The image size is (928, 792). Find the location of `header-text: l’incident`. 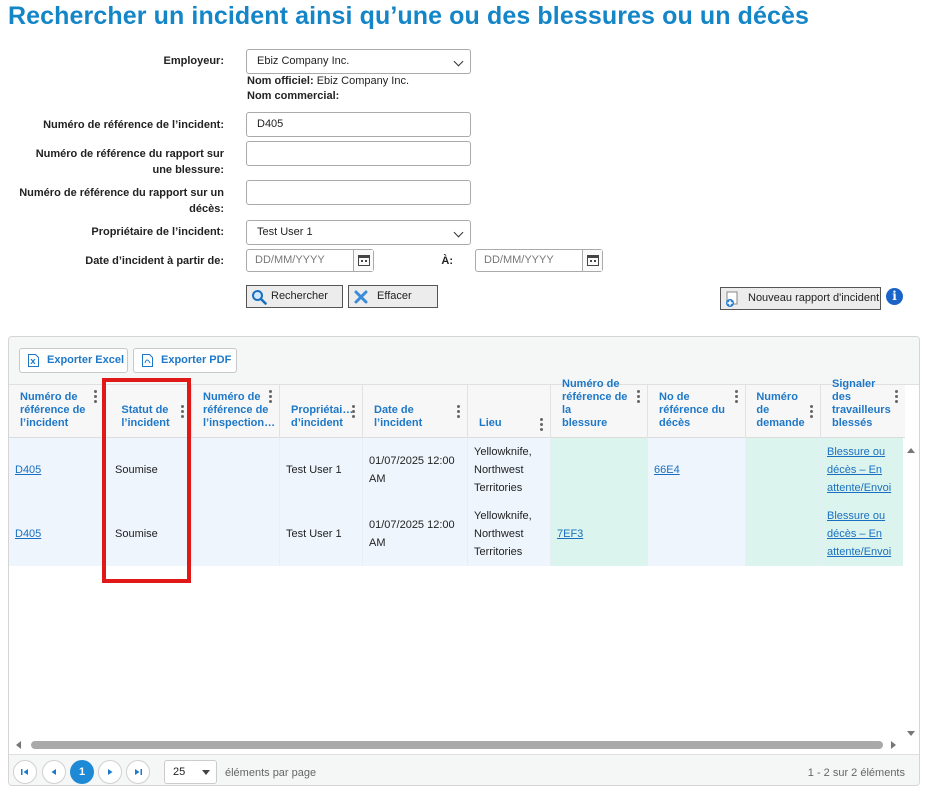

header-text: l’incident is located at coordinates (44, 423).